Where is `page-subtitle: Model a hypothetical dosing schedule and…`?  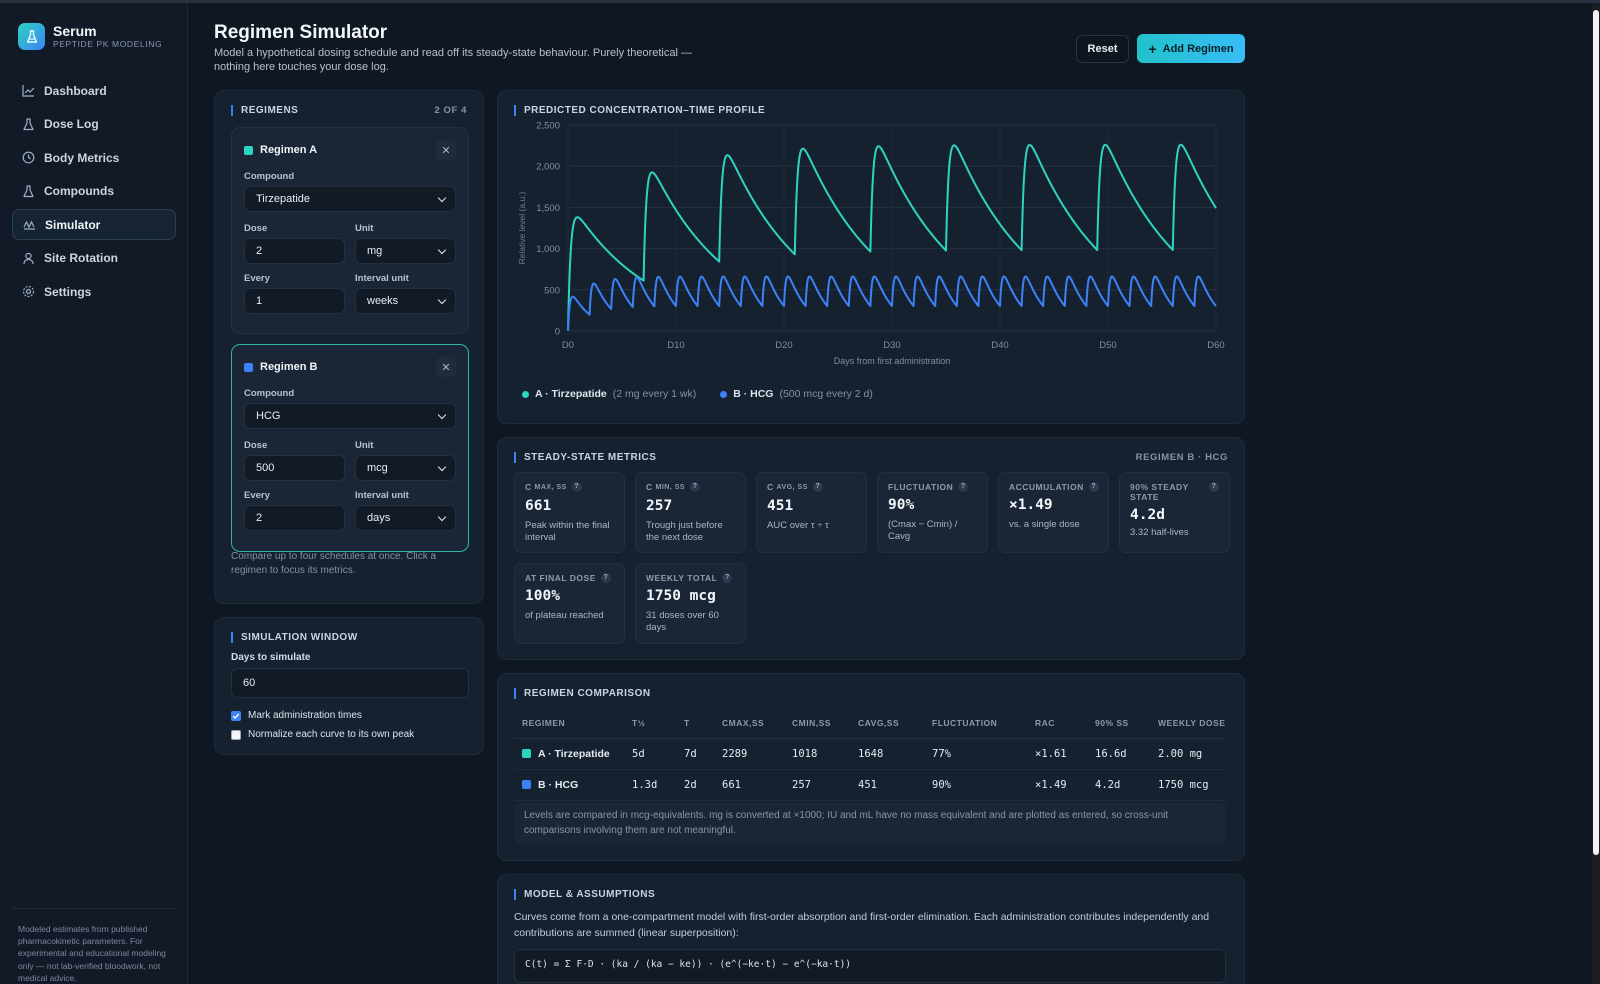
page-subtitle: Model a hypothetical dosing schedule and… is located at coordinates (453, 60).